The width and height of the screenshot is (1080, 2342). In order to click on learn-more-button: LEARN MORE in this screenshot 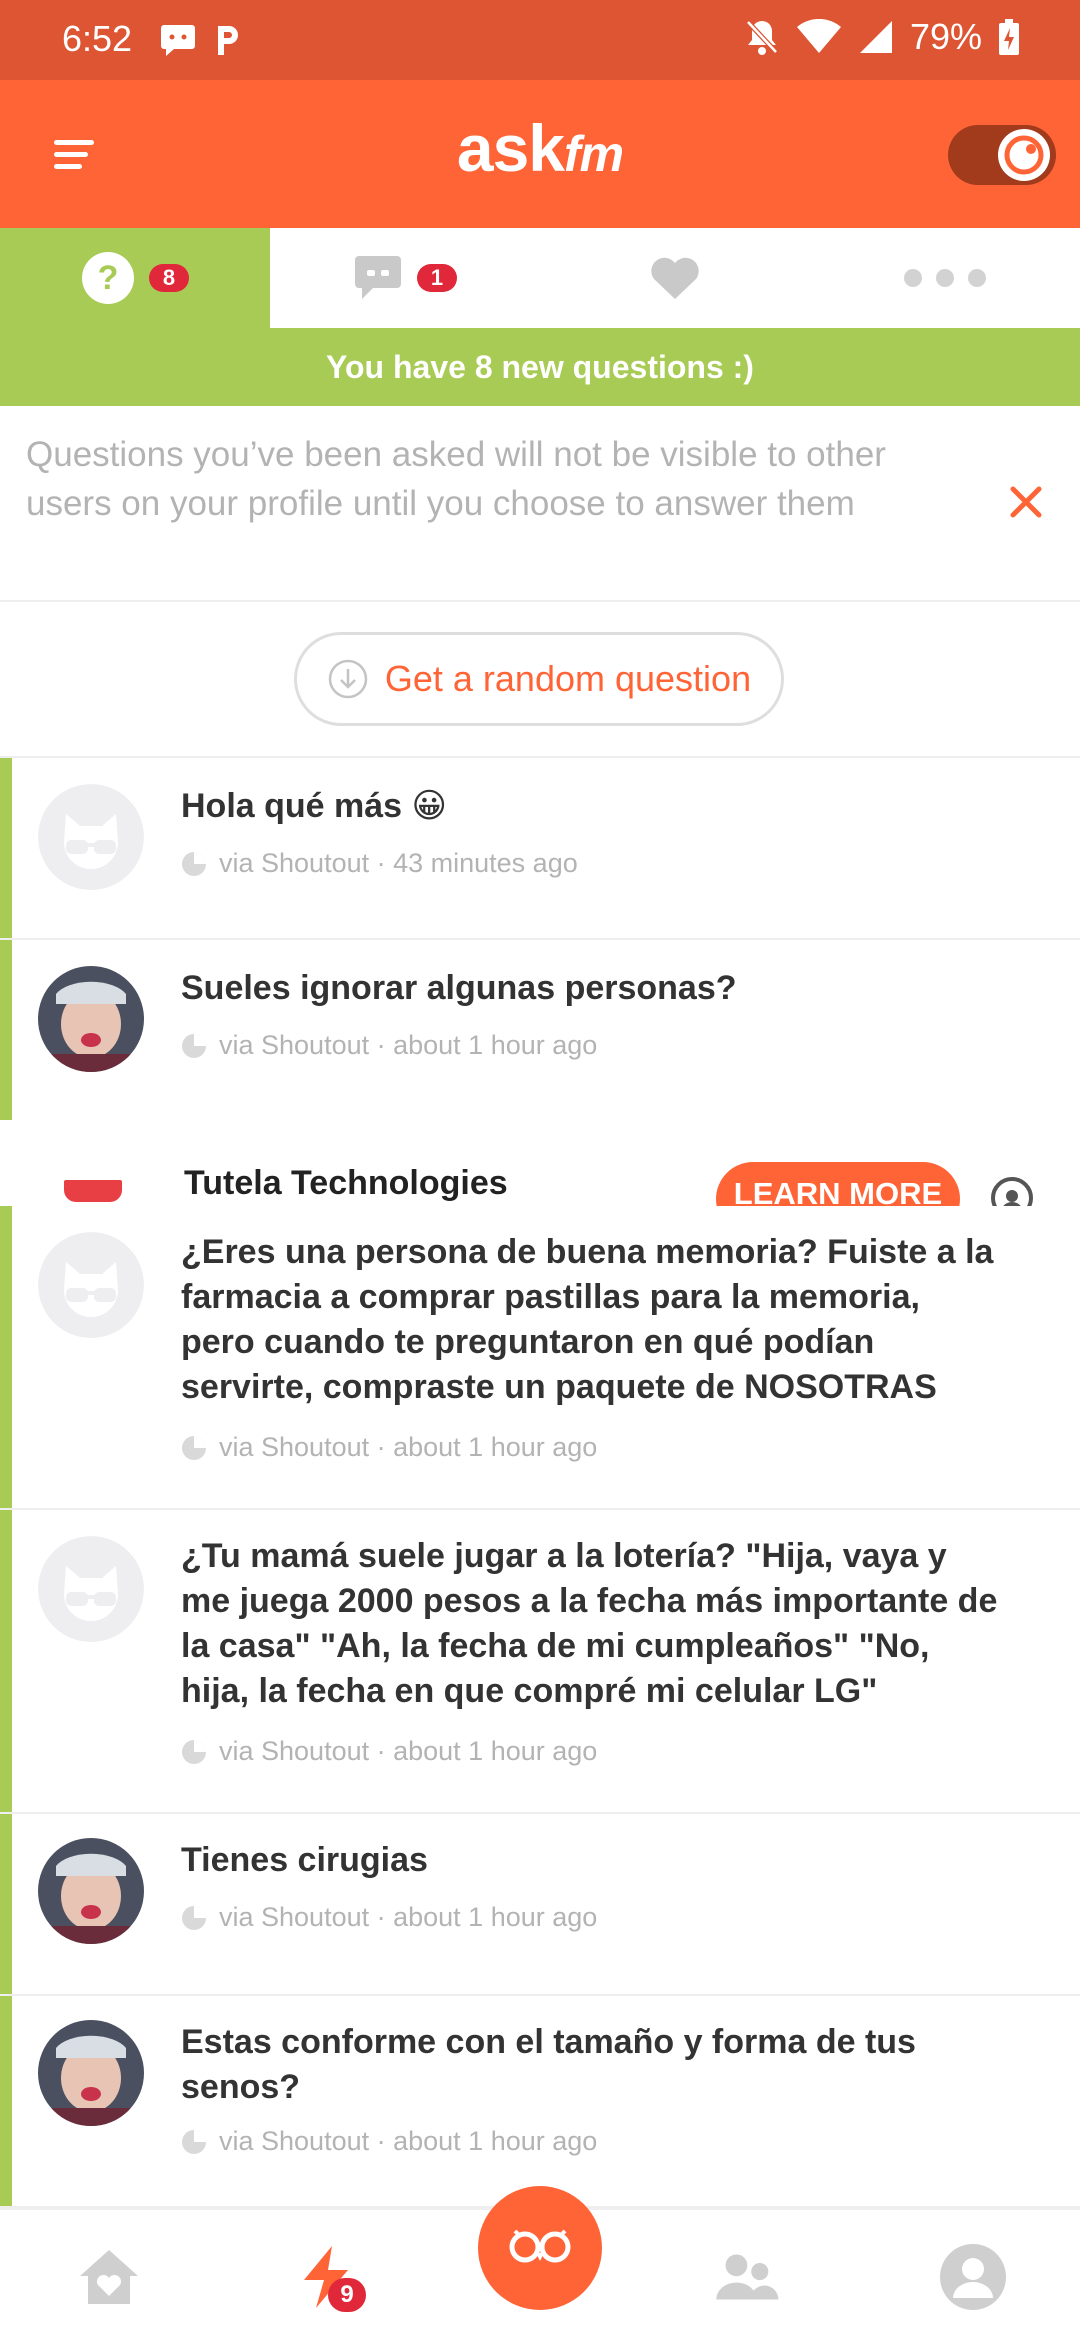, I will do `click(838, 1184)`.